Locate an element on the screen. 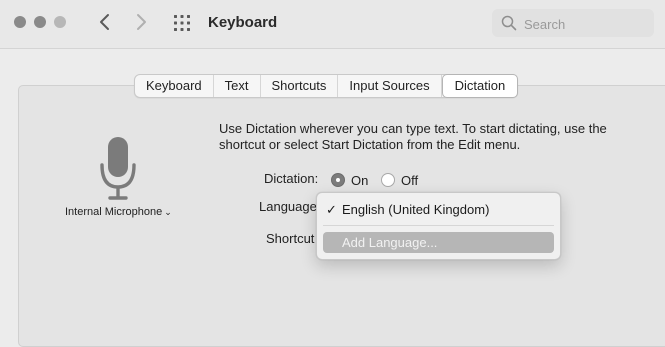 The width and height of the screenshot is (665, 347). microphone-icon is located at coordinates (118, 168).